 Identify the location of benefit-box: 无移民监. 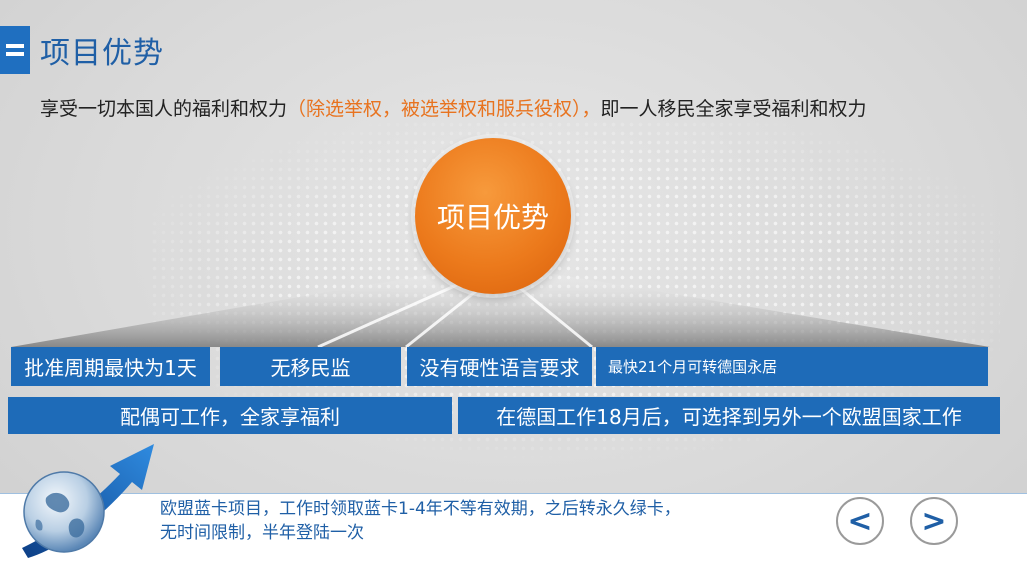
(310, 366).